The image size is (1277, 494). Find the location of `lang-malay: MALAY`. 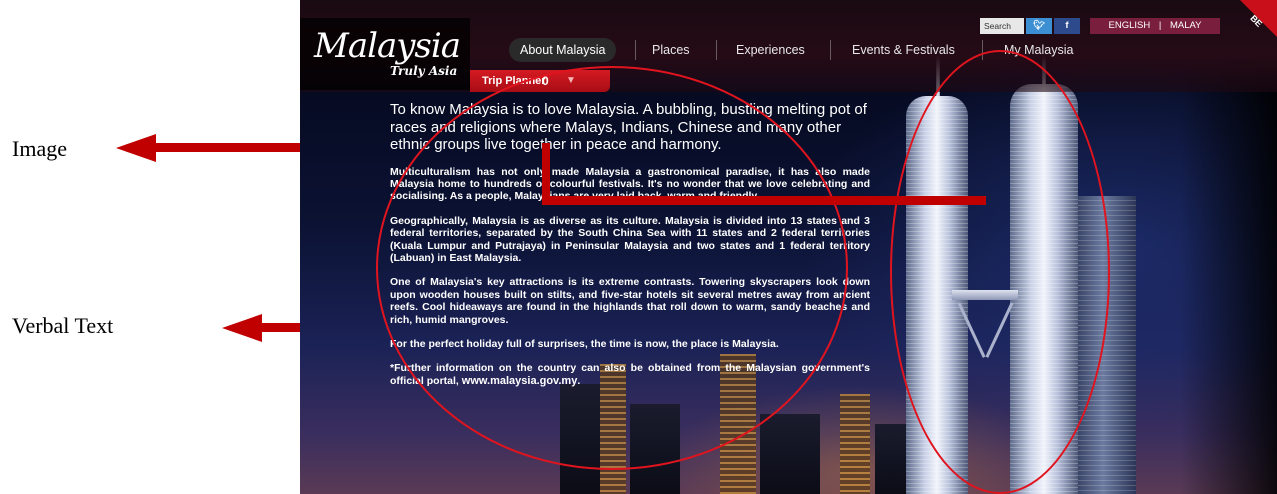

lang-malay: MALAY is located at coordinates (1186, 25).